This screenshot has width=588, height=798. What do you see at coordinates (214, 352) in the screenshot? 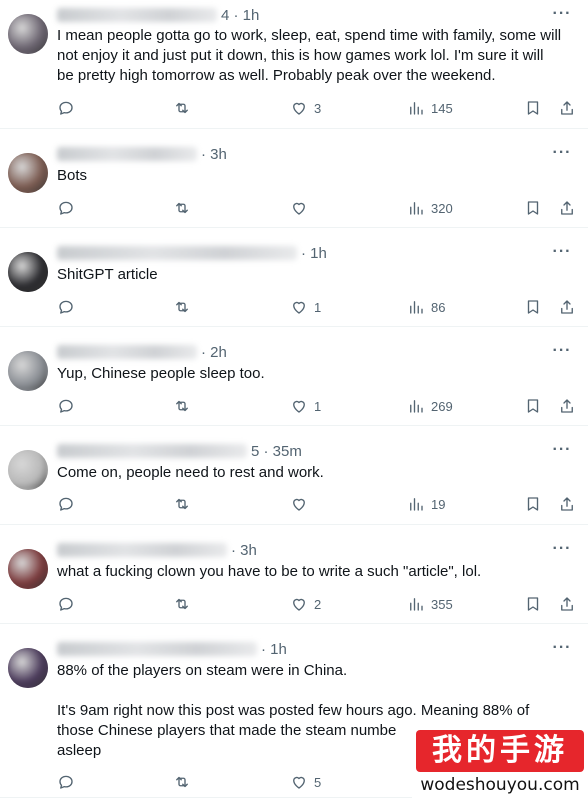
I see `tweet-time: · 2h` at bounding box center [214, 352].